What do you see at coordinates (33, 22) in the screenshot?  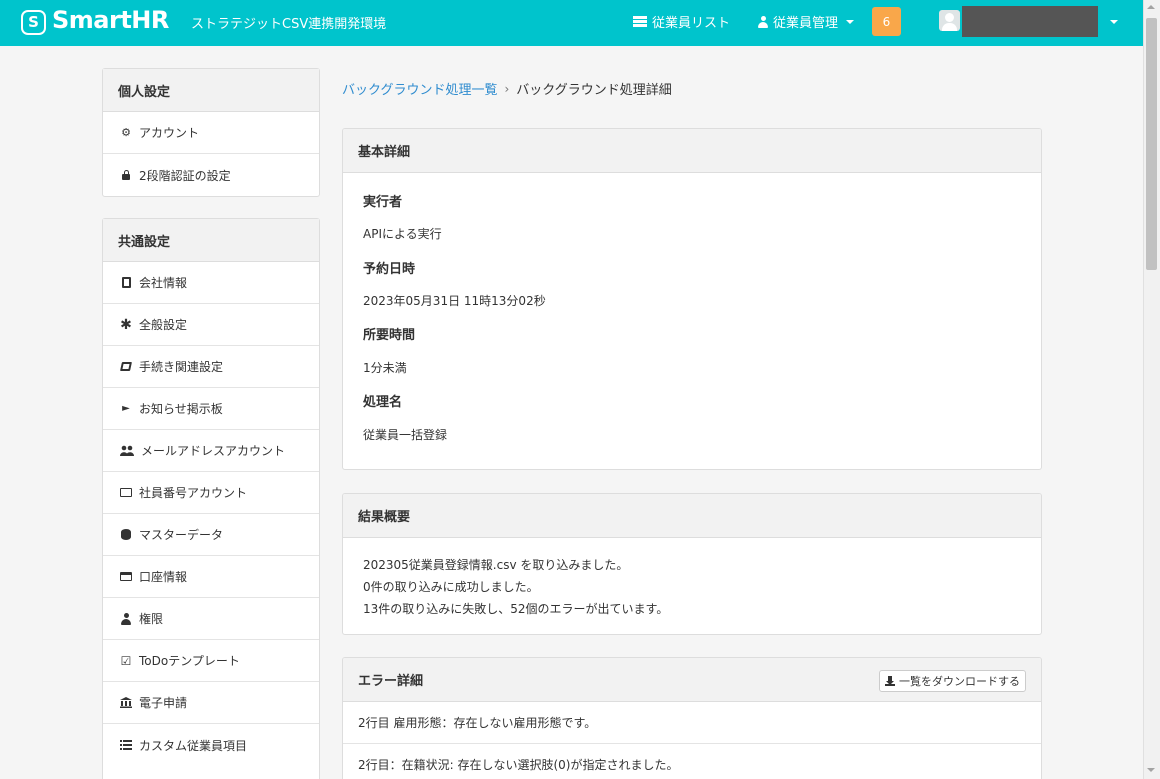 I see `smarthr-logo-icon: S` at bounding box center [33, 22].